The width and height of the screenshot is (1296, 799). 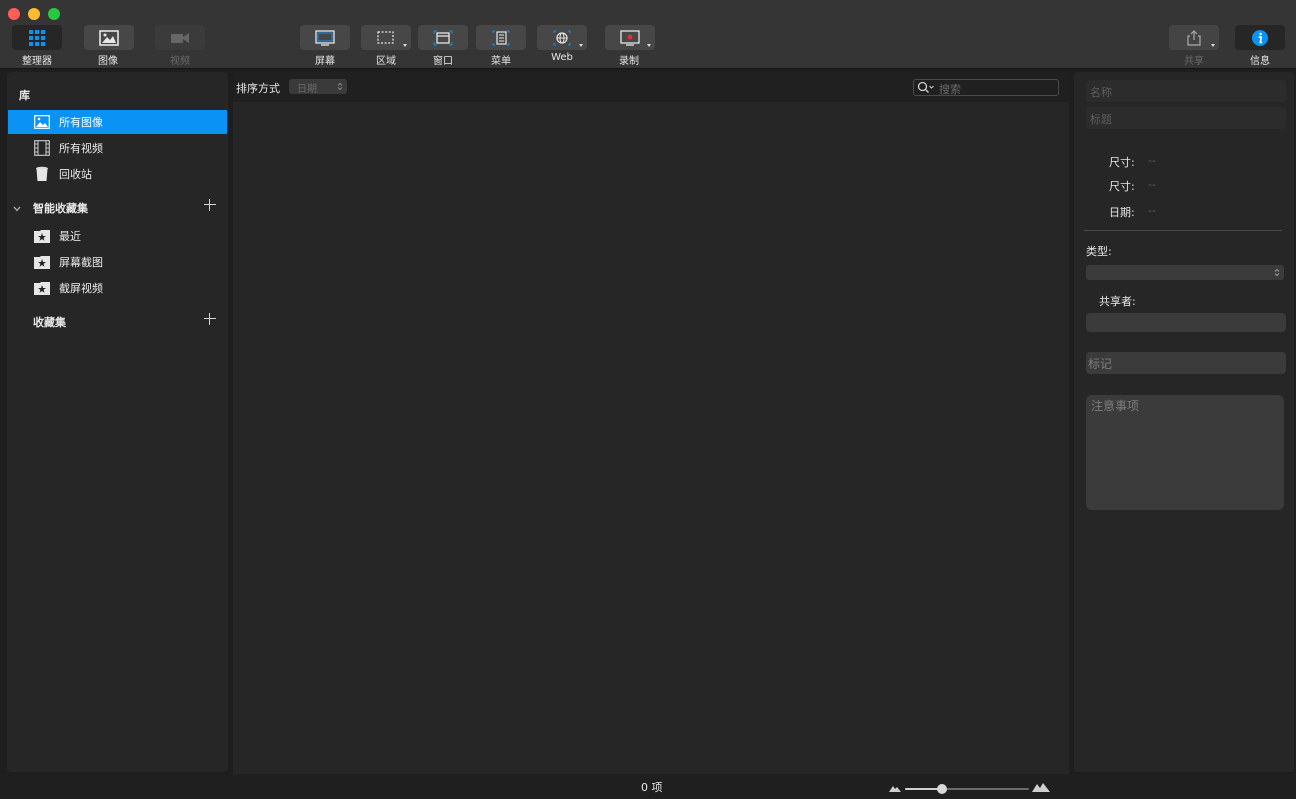 I want to click on sidebar-item-screencasts: 截屏视频, so click(x=116, y=288).